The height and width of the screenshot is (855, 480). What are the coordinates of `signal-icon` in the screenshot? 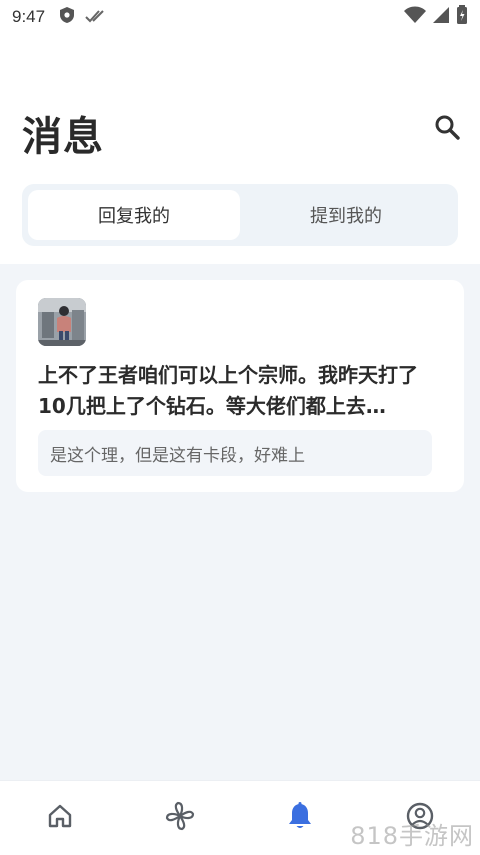 It's located at (441, 17).